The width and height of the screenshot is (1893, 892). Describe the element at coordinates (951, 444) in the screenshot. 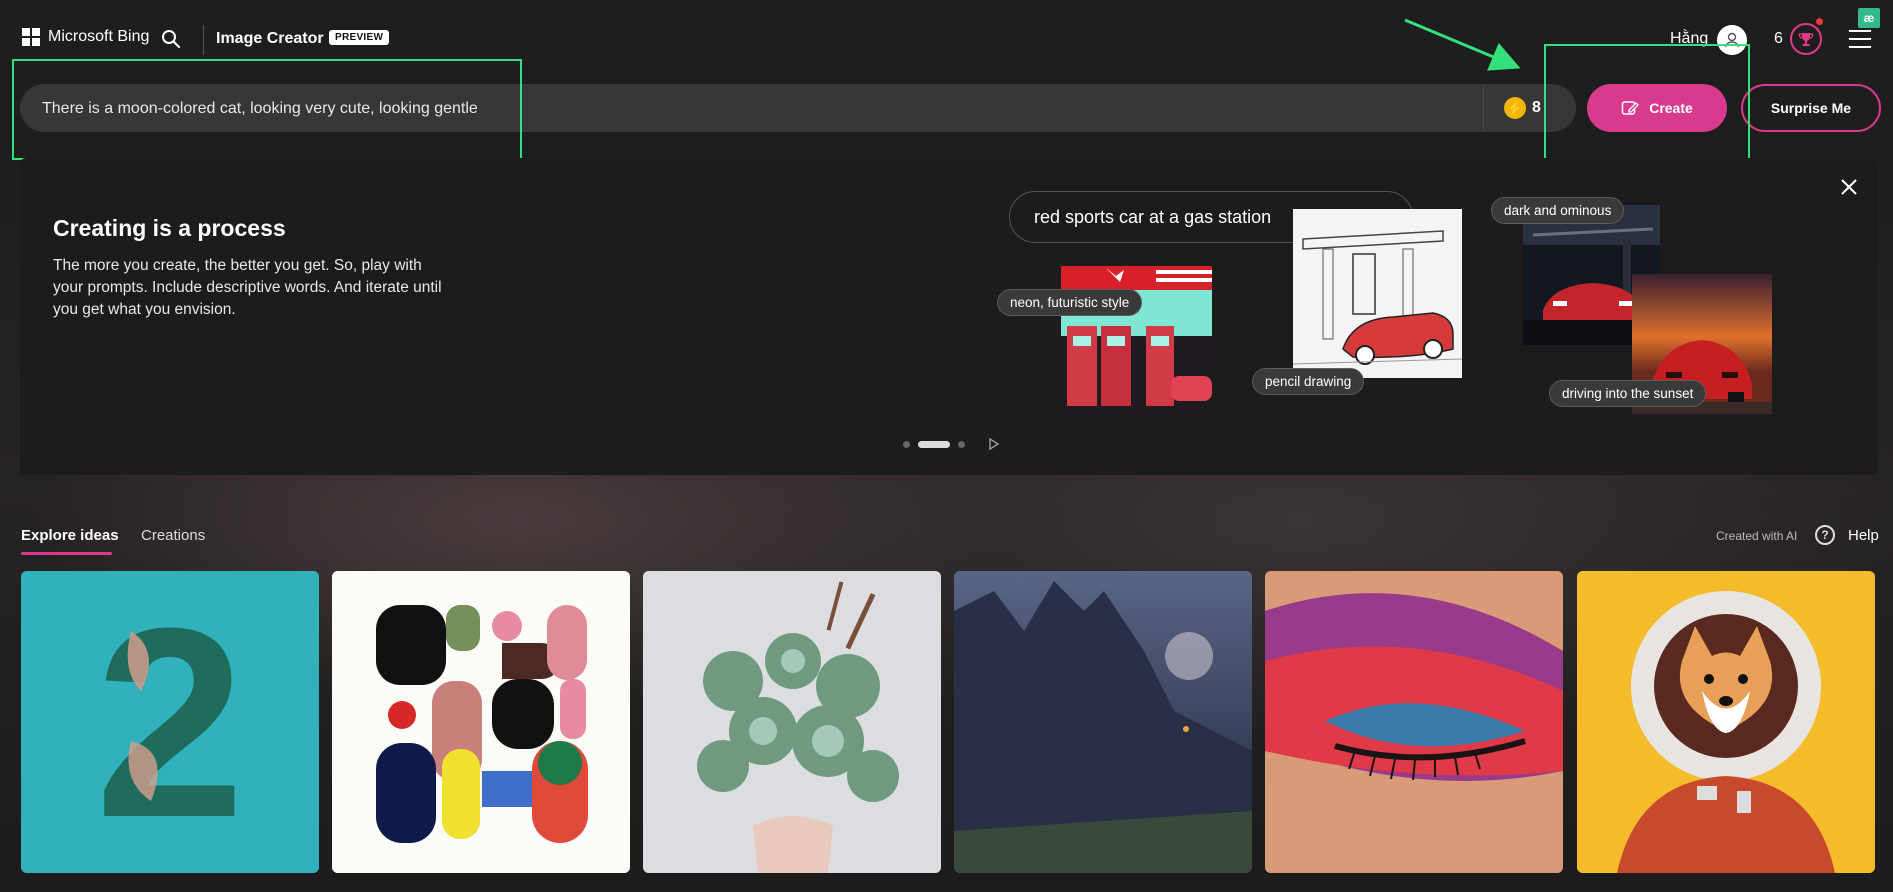

I see `carousel-indicator` at that location.